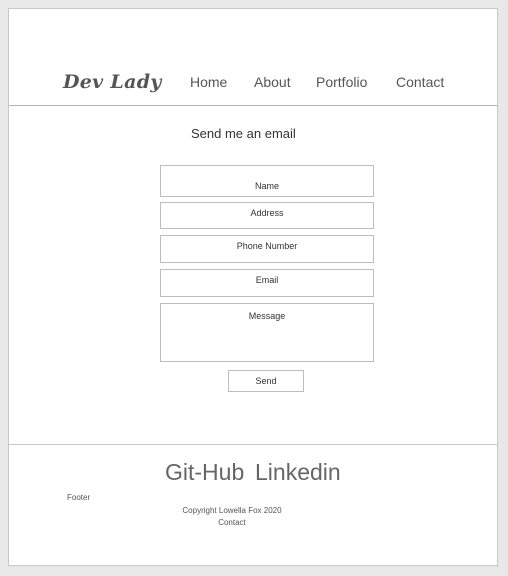 This screenshot has width=508, height=576. Describe the element at coordinates (420, 82) in the screenshot. I see `nav-contact-link: Contact` at that location.